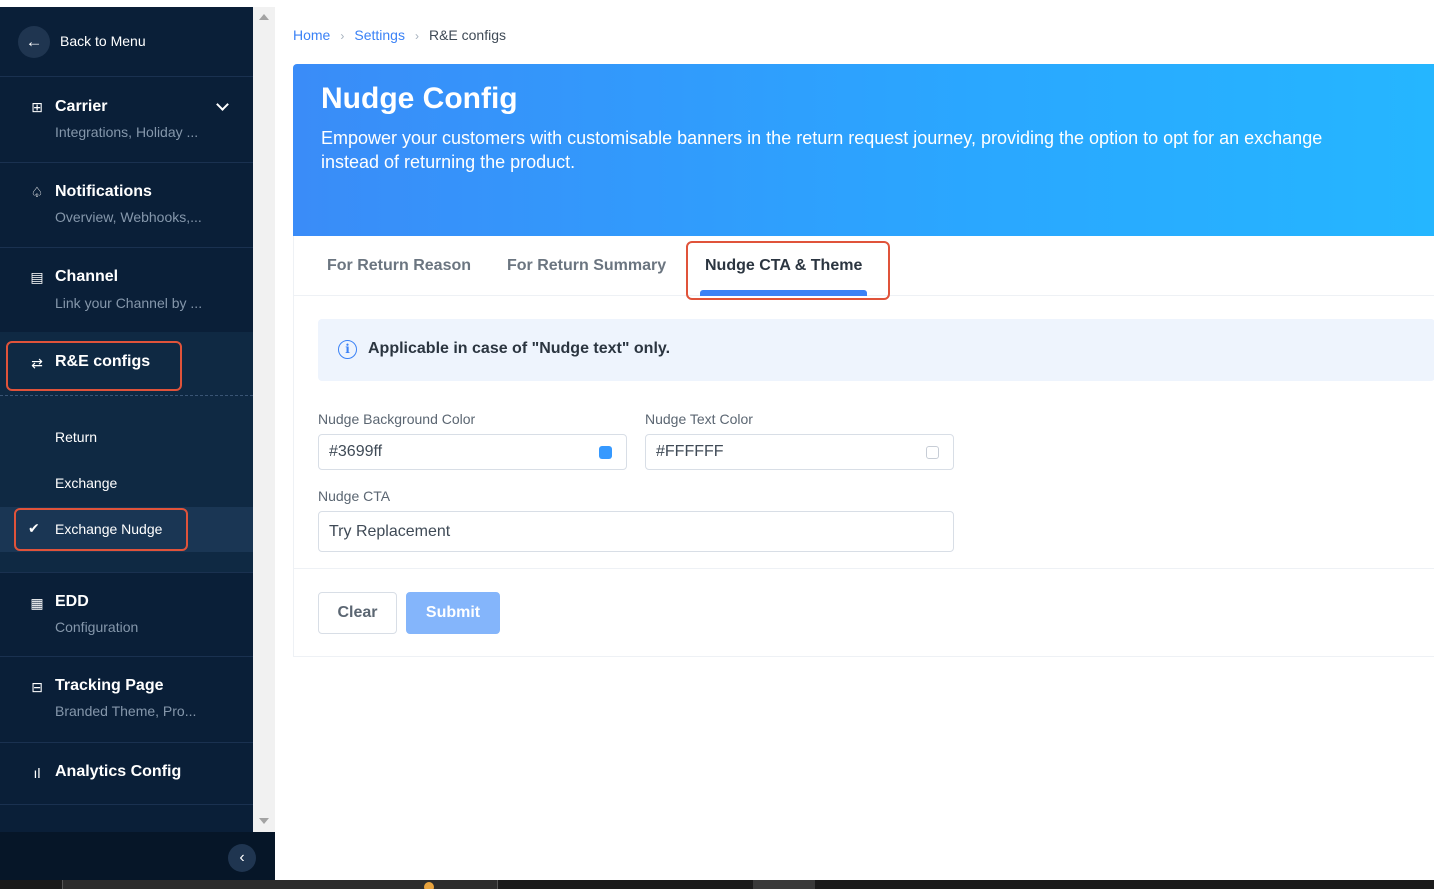 The width and height of the screenshot is (1434, 889). What do you see at coordinates (419, 98) in the screenshot?
I see `page-title: Nudge Config` at bounding box center [419, 98].